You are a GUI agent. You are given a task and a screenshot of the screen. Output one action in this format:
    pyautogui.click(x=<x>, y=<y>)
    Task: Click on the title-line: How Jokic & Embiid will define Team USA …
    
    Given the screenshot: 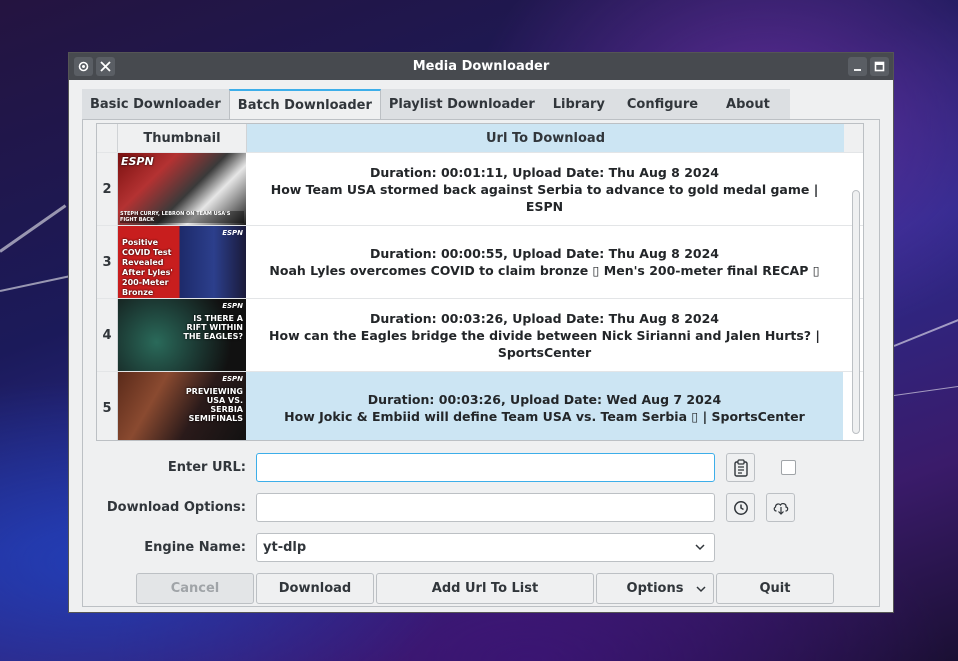 What is the action you would take?
    pyautogui.click(x=544, y=416)
    